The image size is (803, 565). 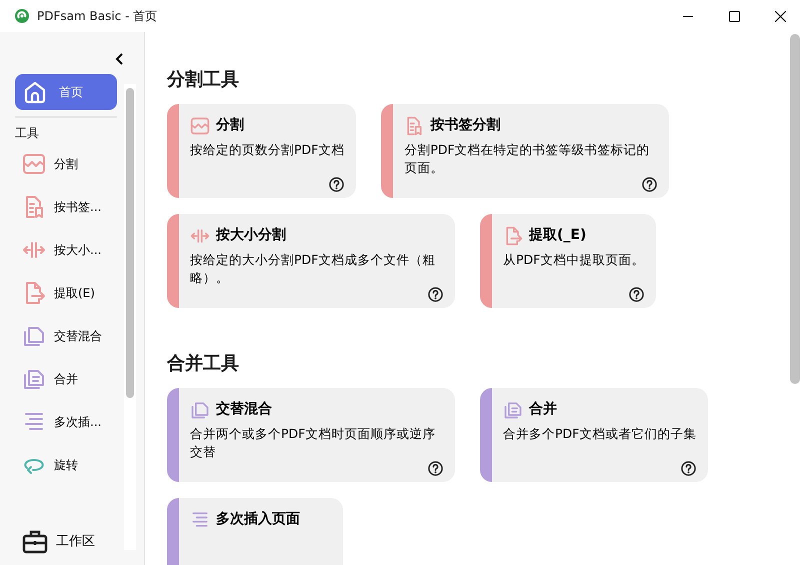 What do you see at coordinates (203, 364) in the screenshot?
I see `section-title: 合并工具` at bounding box center [203, 364].